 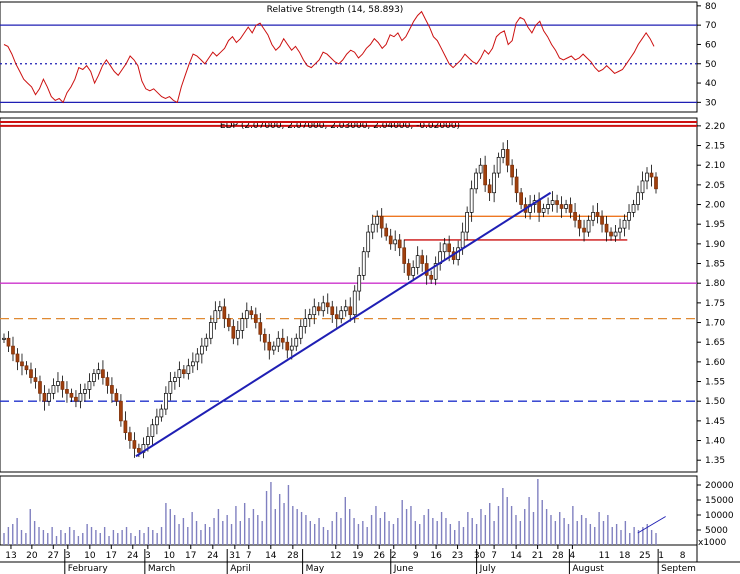 What do you see at coordinates (715, 383) in the screenshot?
I see `y-tick-label: 1.55` at bounding box center [715, 383].